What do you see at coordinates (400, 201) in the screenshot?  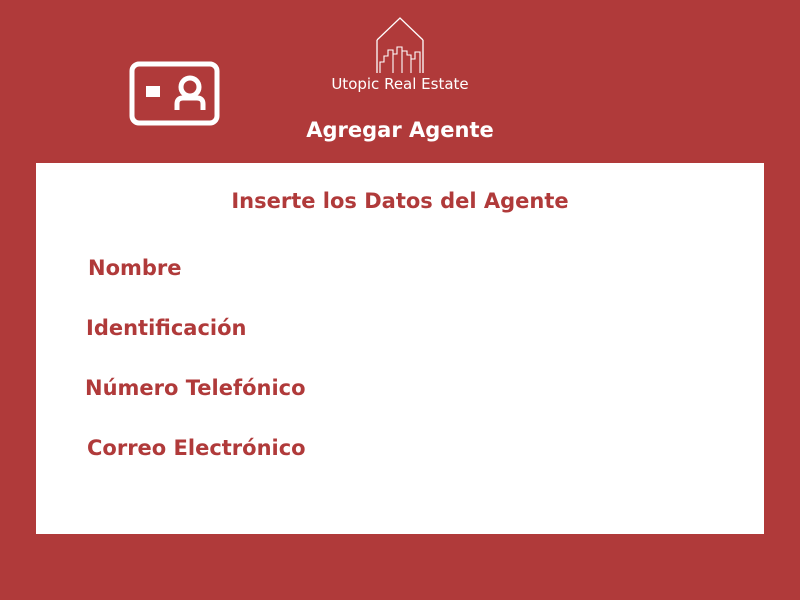 I see `form-heading: Inserte los Datos del Agente` at bounding box center [400, 201].